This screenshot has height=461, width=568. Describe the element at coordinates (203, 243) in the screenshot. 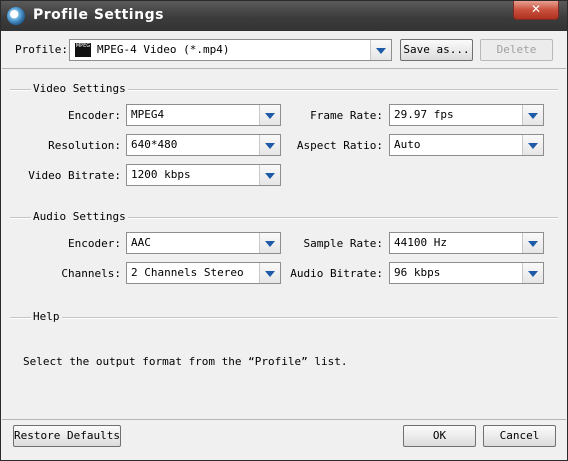

I see `audio-encoder-select: AAC` at that location.